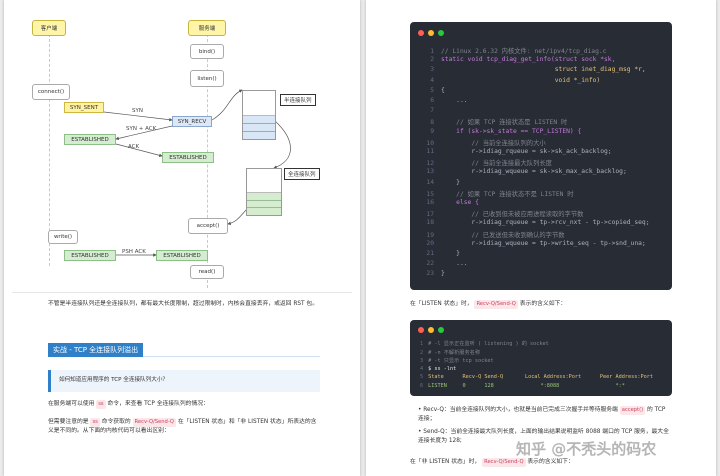  I want to click on p2-text-b: 命令，来查看 TCP 全连接队列的情况：, so click(158, 404).